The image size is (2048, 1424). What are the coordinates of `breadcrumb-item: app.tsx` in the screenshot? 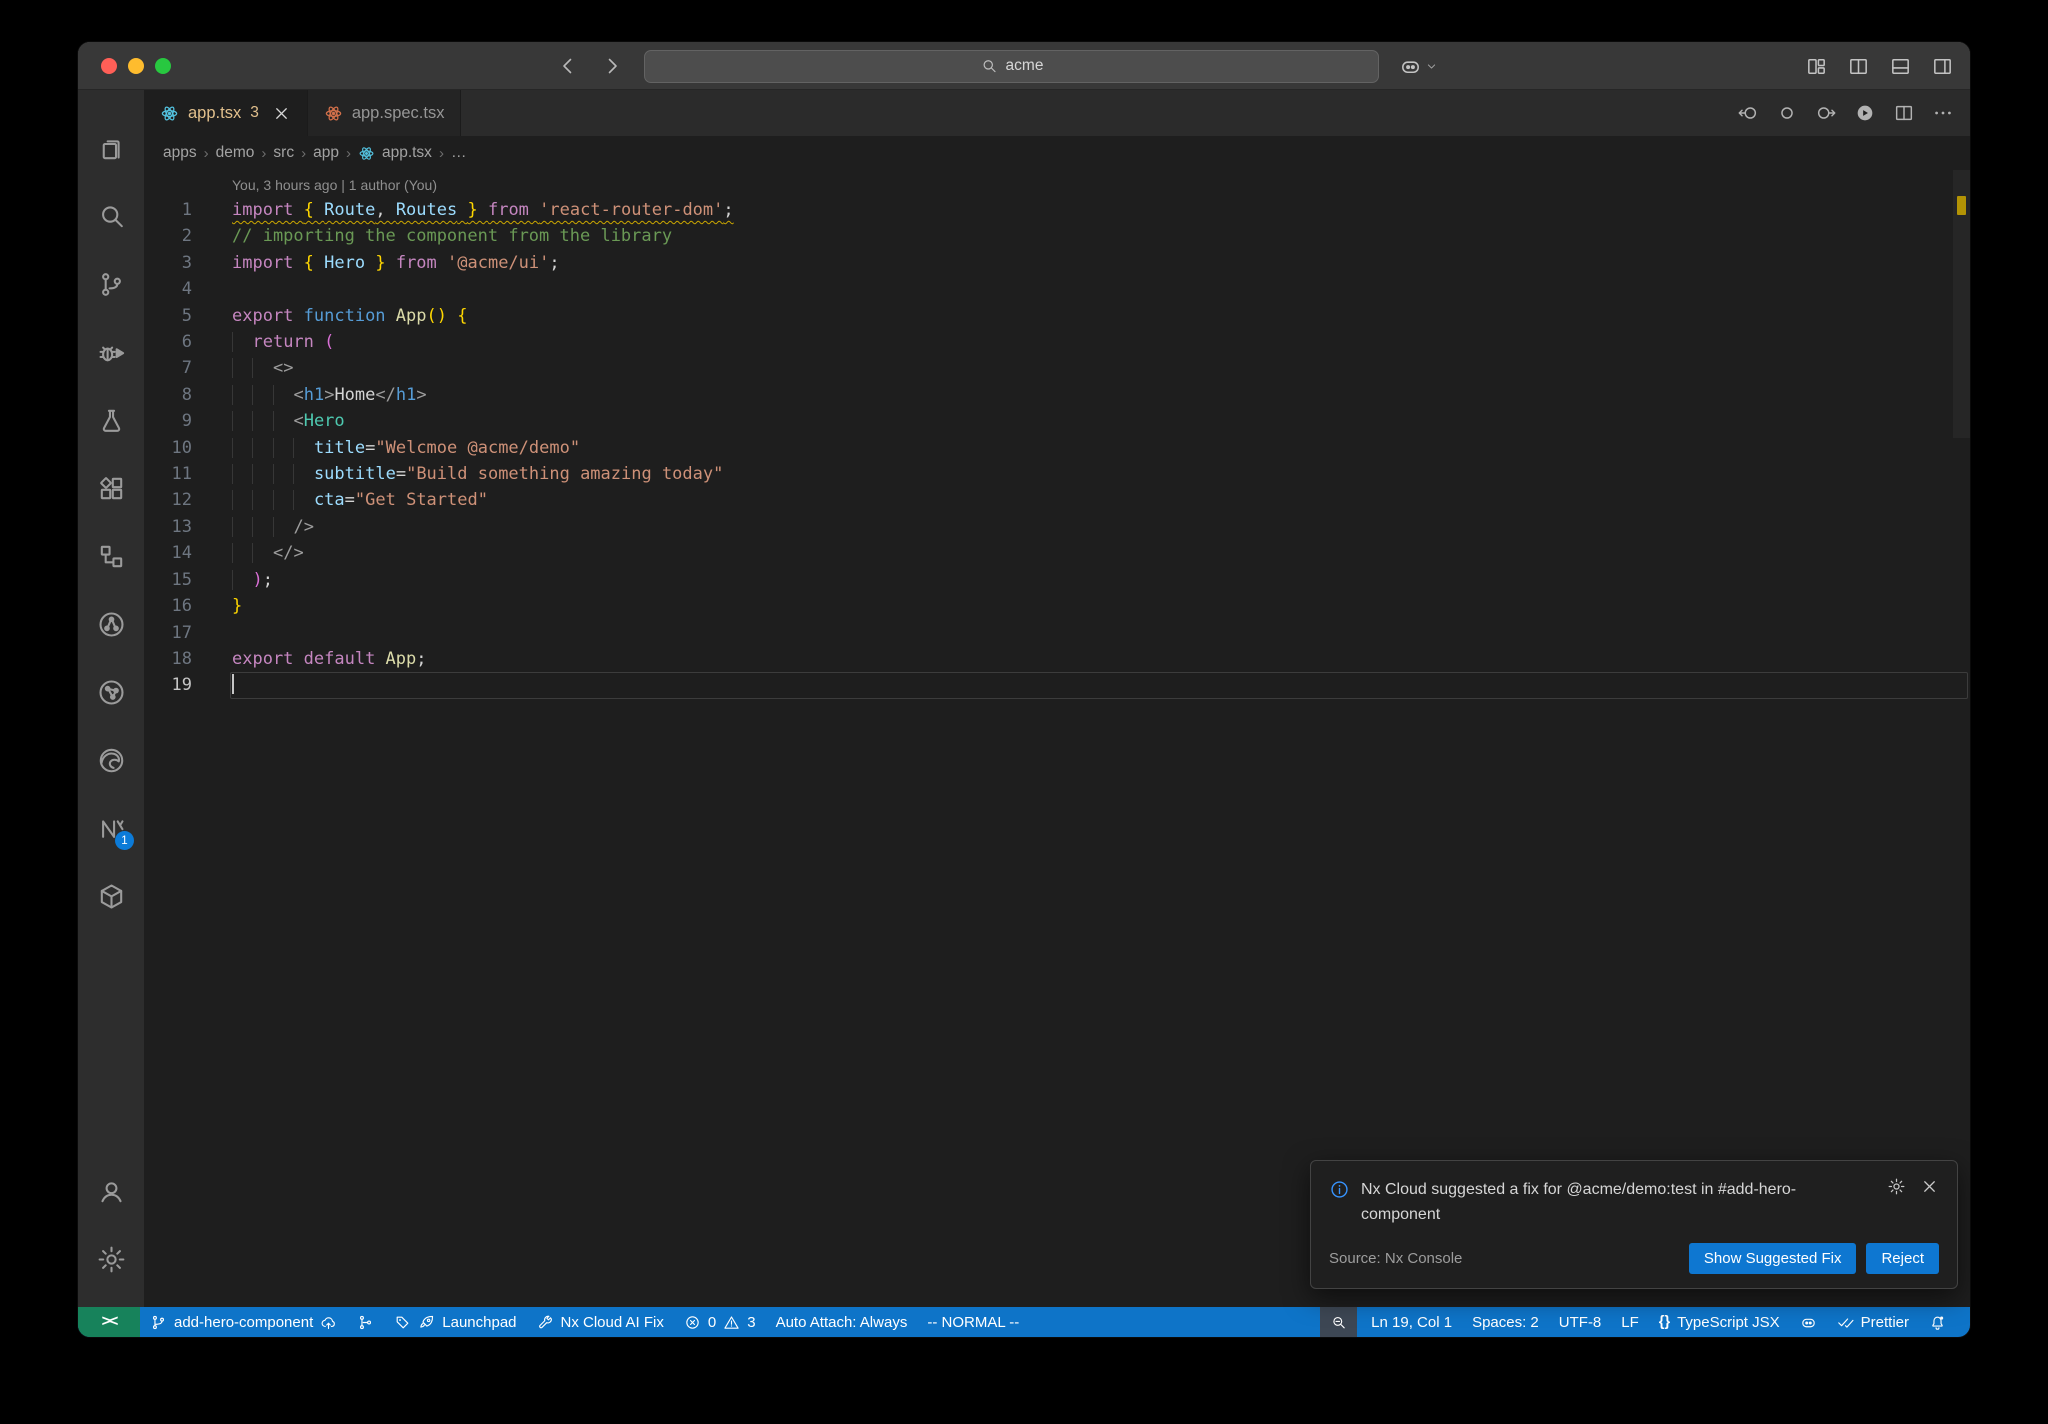 It's located at (407, 153).